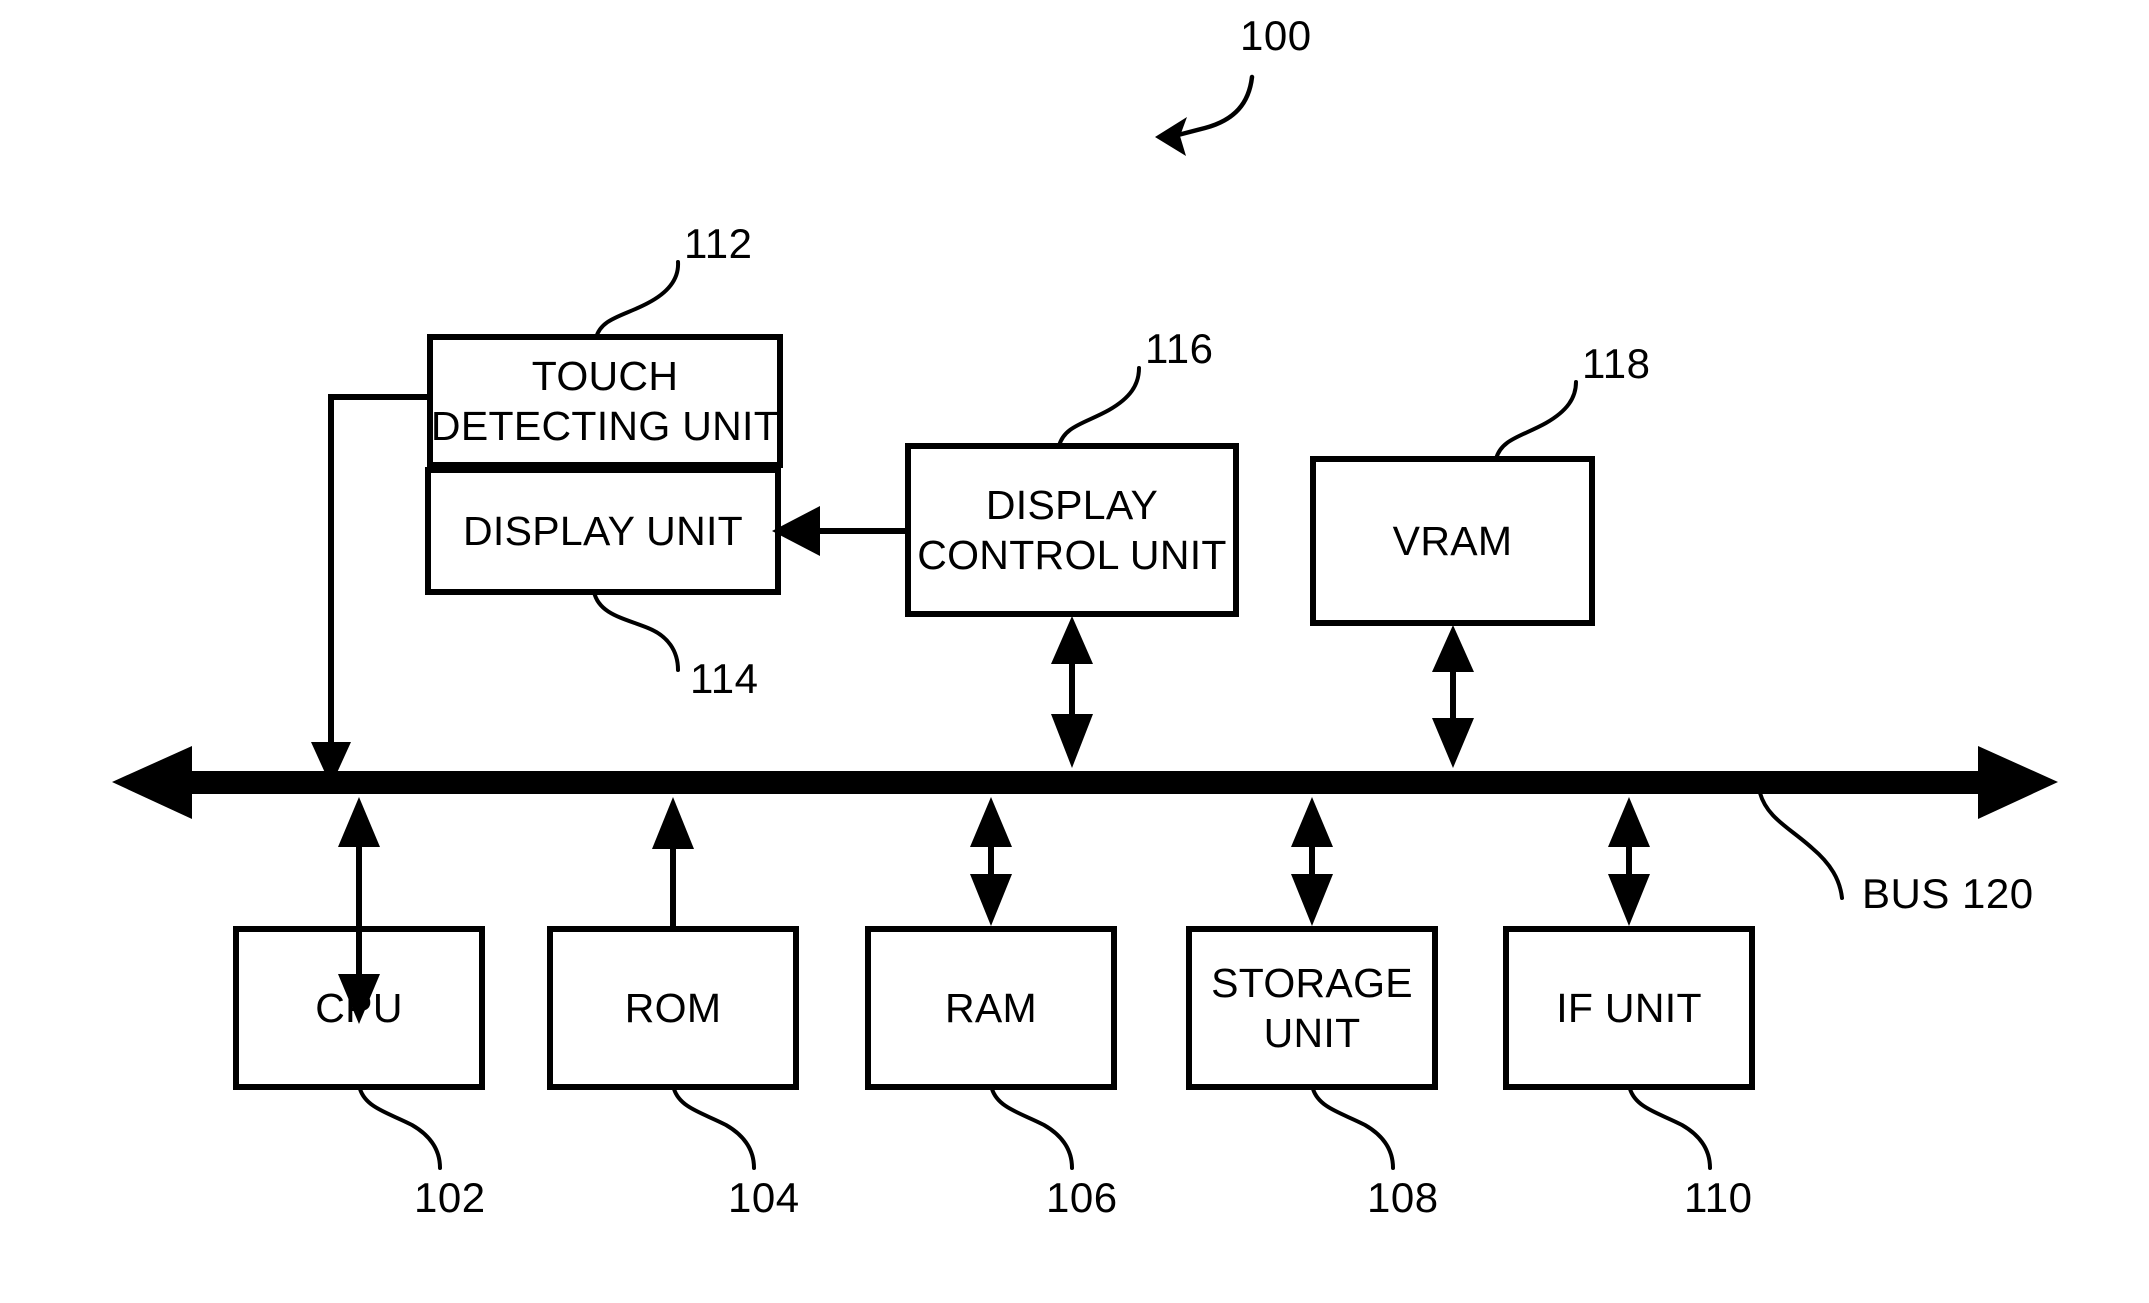  Describe the element at coordinates (370, 590) in the screenshot. I see `connector-touch-detecting-unit-to-bus` at that location.